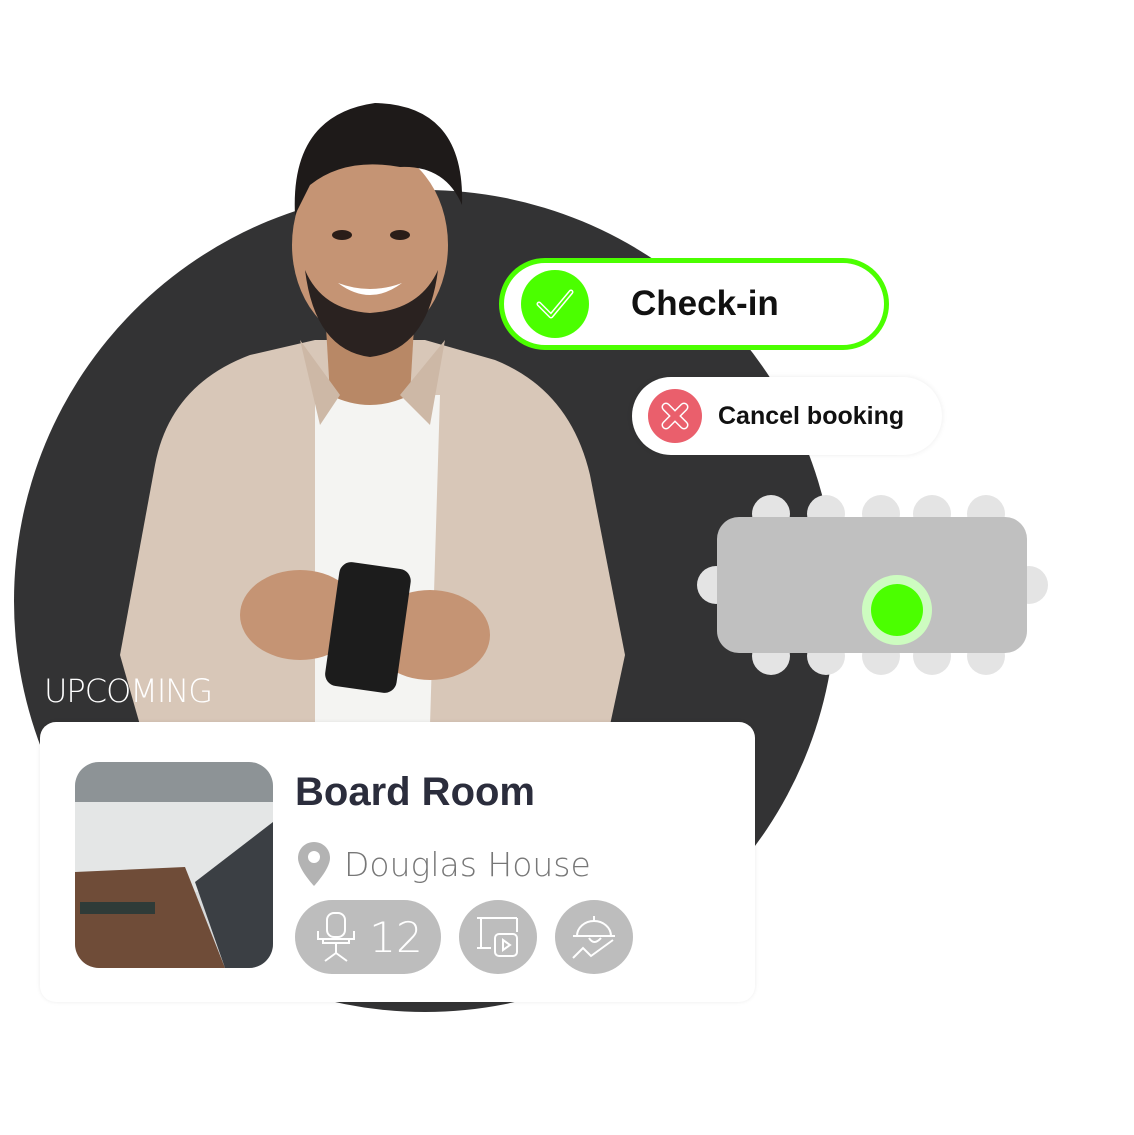 This screenshot has height=1135, width=1134. I want to click on room-location: Douglas House, so click(444, 864).